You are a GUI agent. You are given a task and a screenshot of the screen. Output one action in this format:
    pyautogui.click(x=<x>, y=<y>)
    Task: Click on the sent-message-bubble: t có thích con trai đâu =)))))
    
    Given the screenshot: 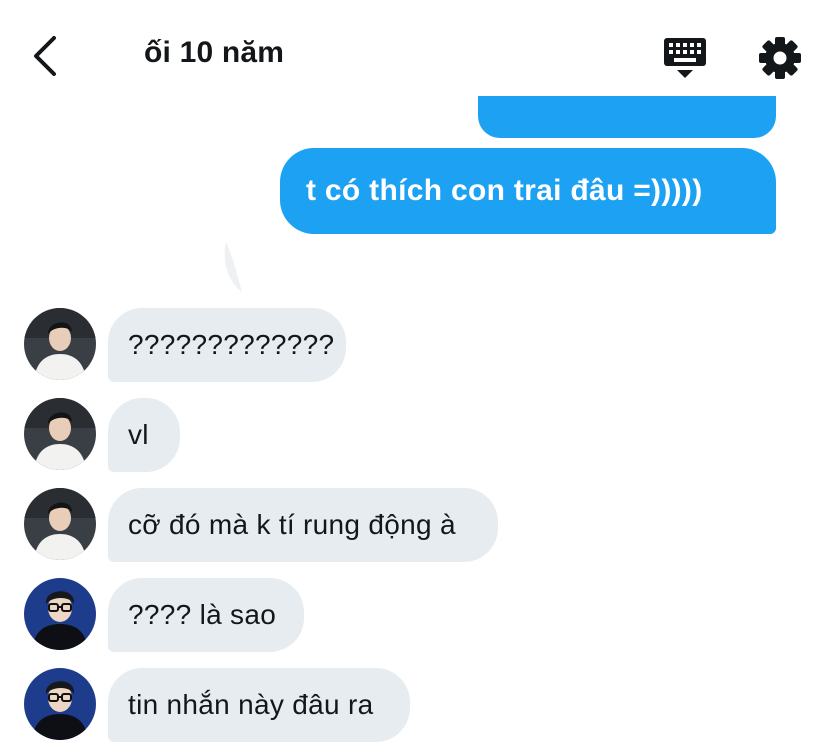 What is the action you would take?
    pyautogui.click(x=528, y=191)
    